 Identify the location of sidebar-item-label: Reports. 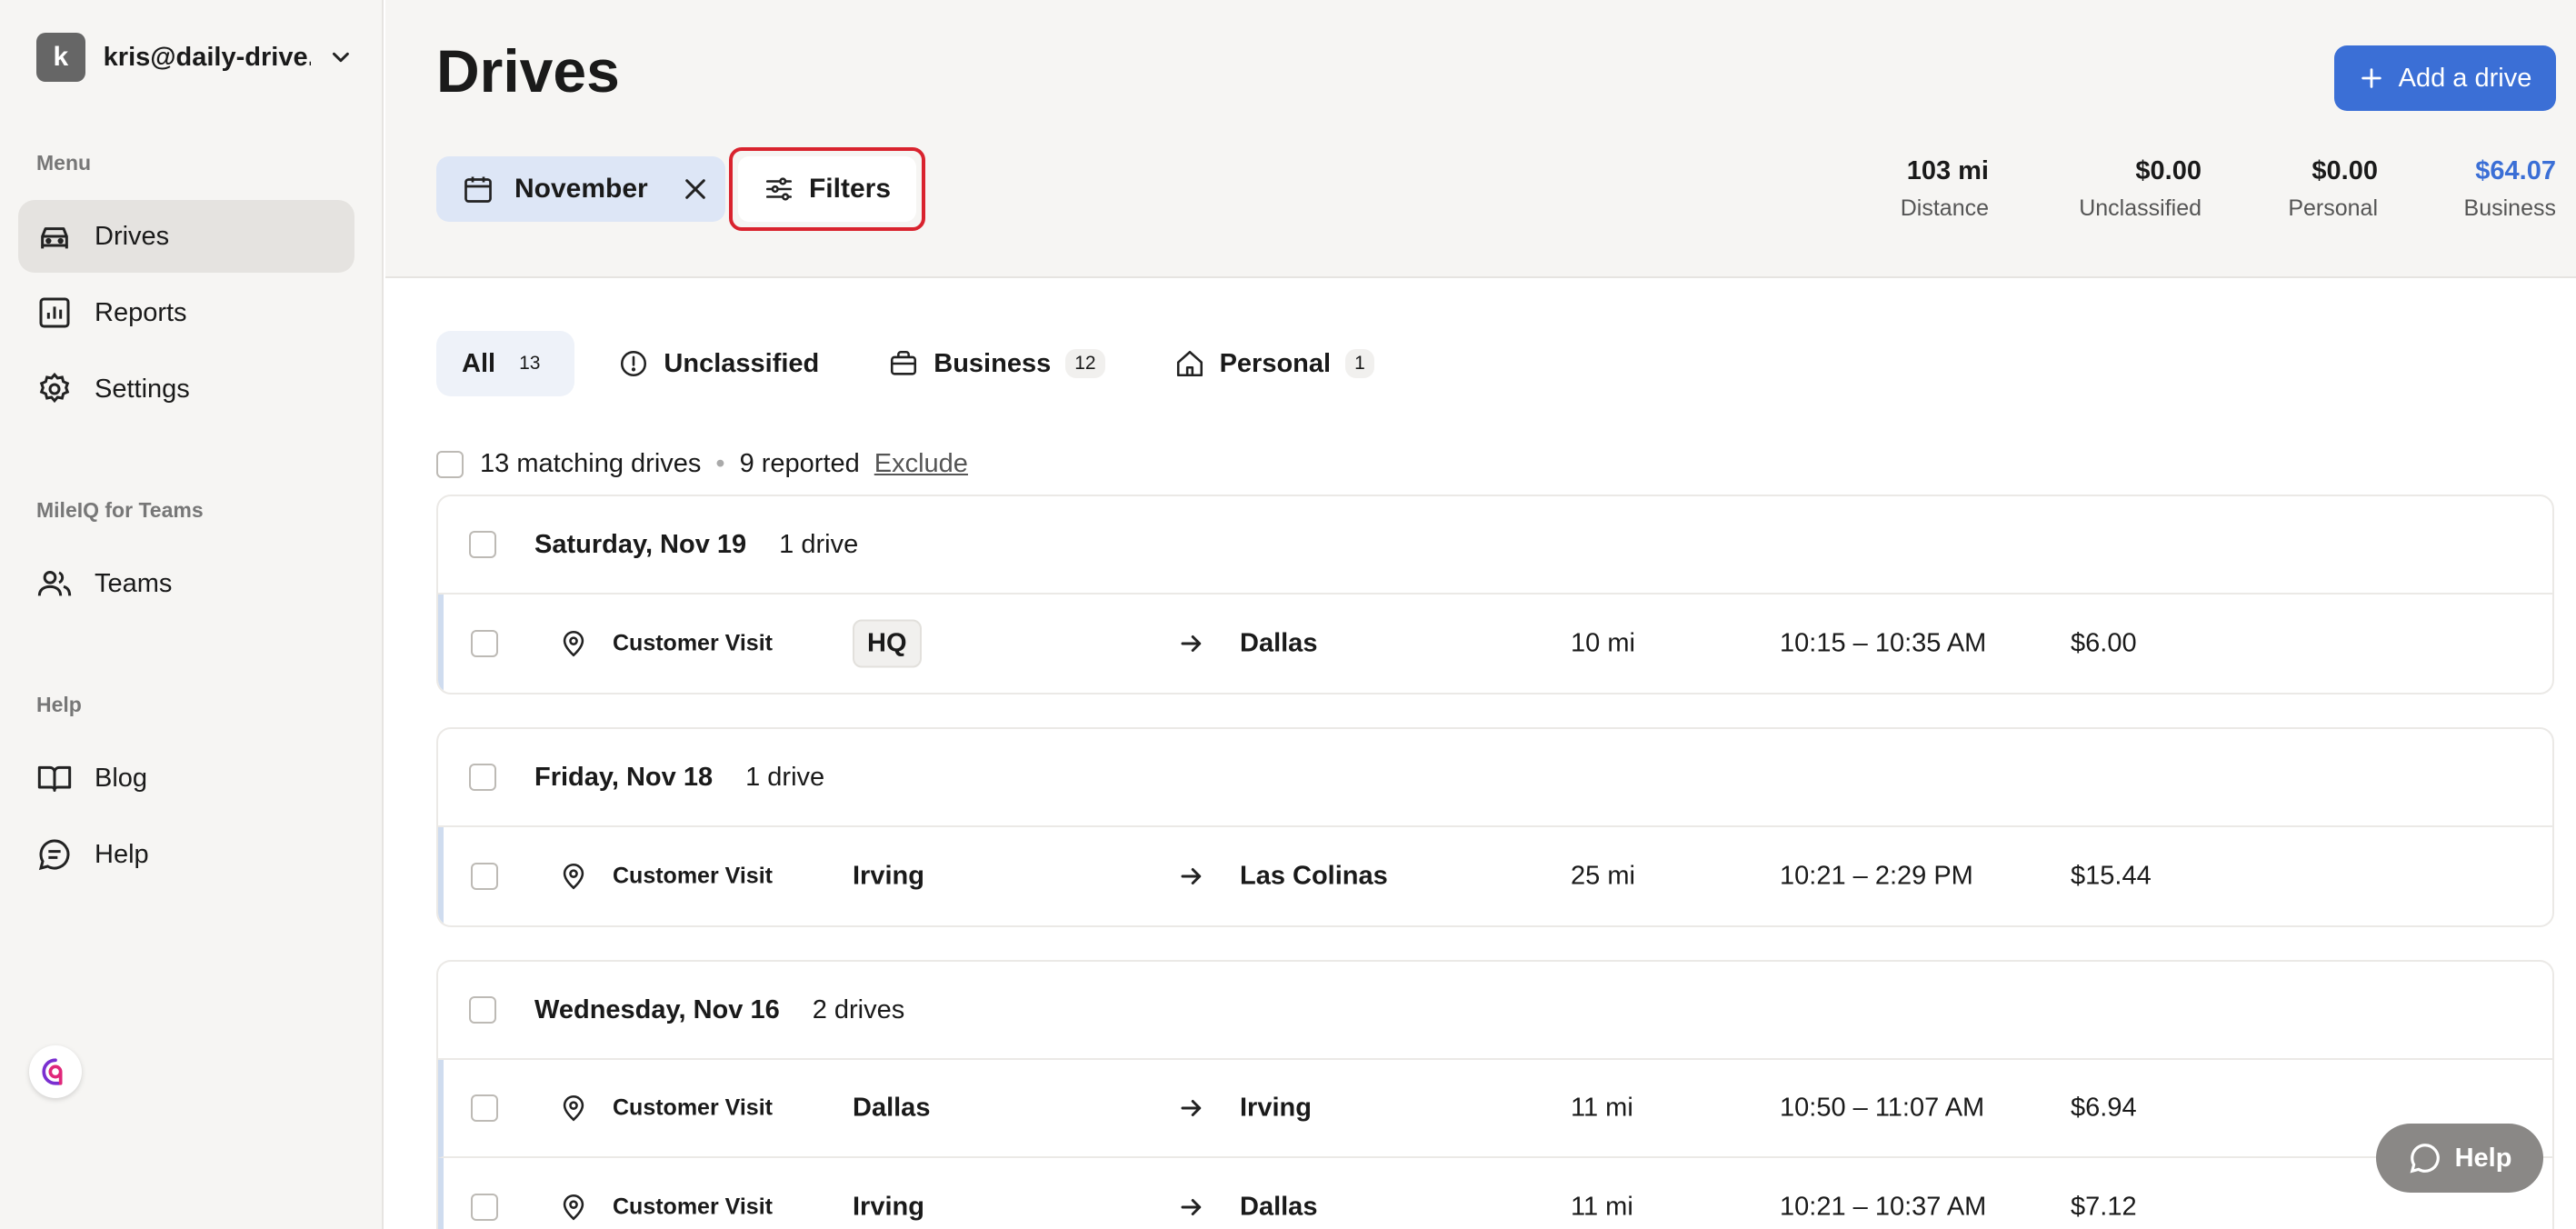
(141, 312).